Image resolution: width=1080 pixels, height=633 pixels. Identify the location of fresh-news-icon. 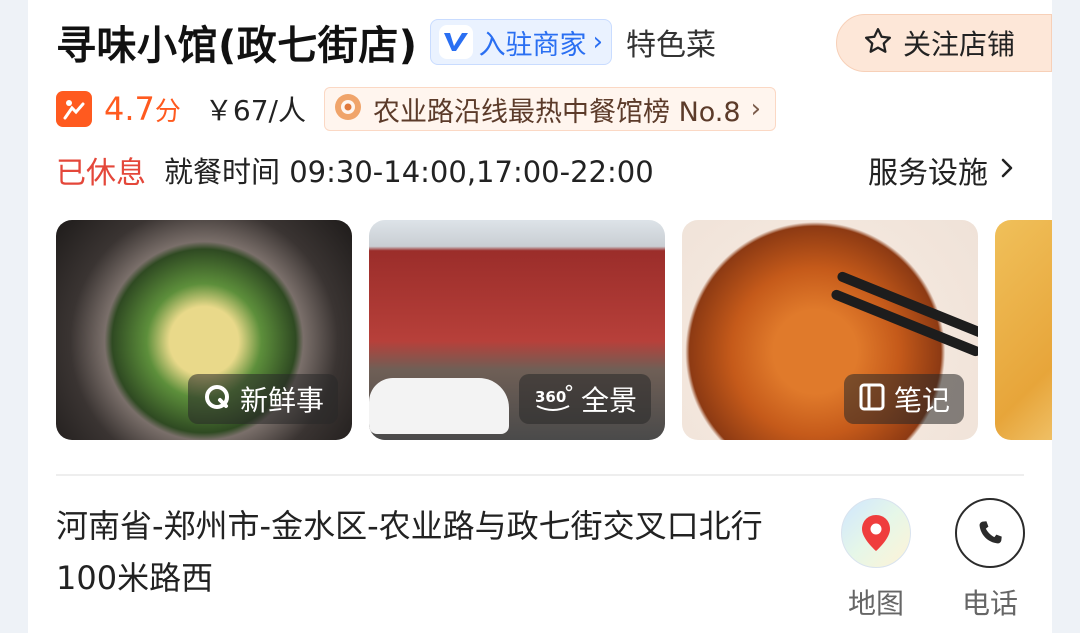
(217, 399).